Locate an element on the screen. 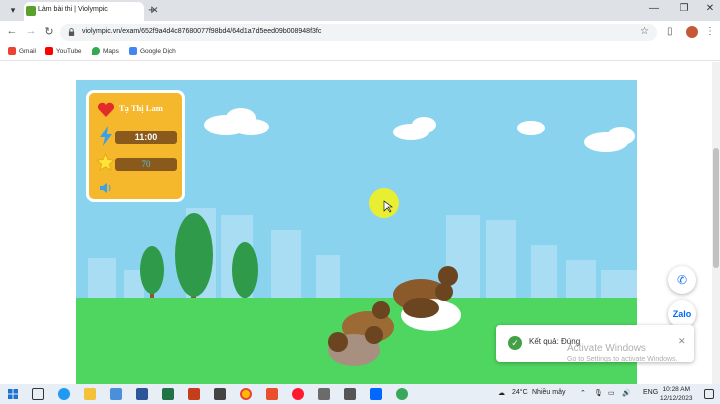 The height and width of the screenshot is (404, 720). side-panel-icon: ▯ is located at coordinates (670, 31).